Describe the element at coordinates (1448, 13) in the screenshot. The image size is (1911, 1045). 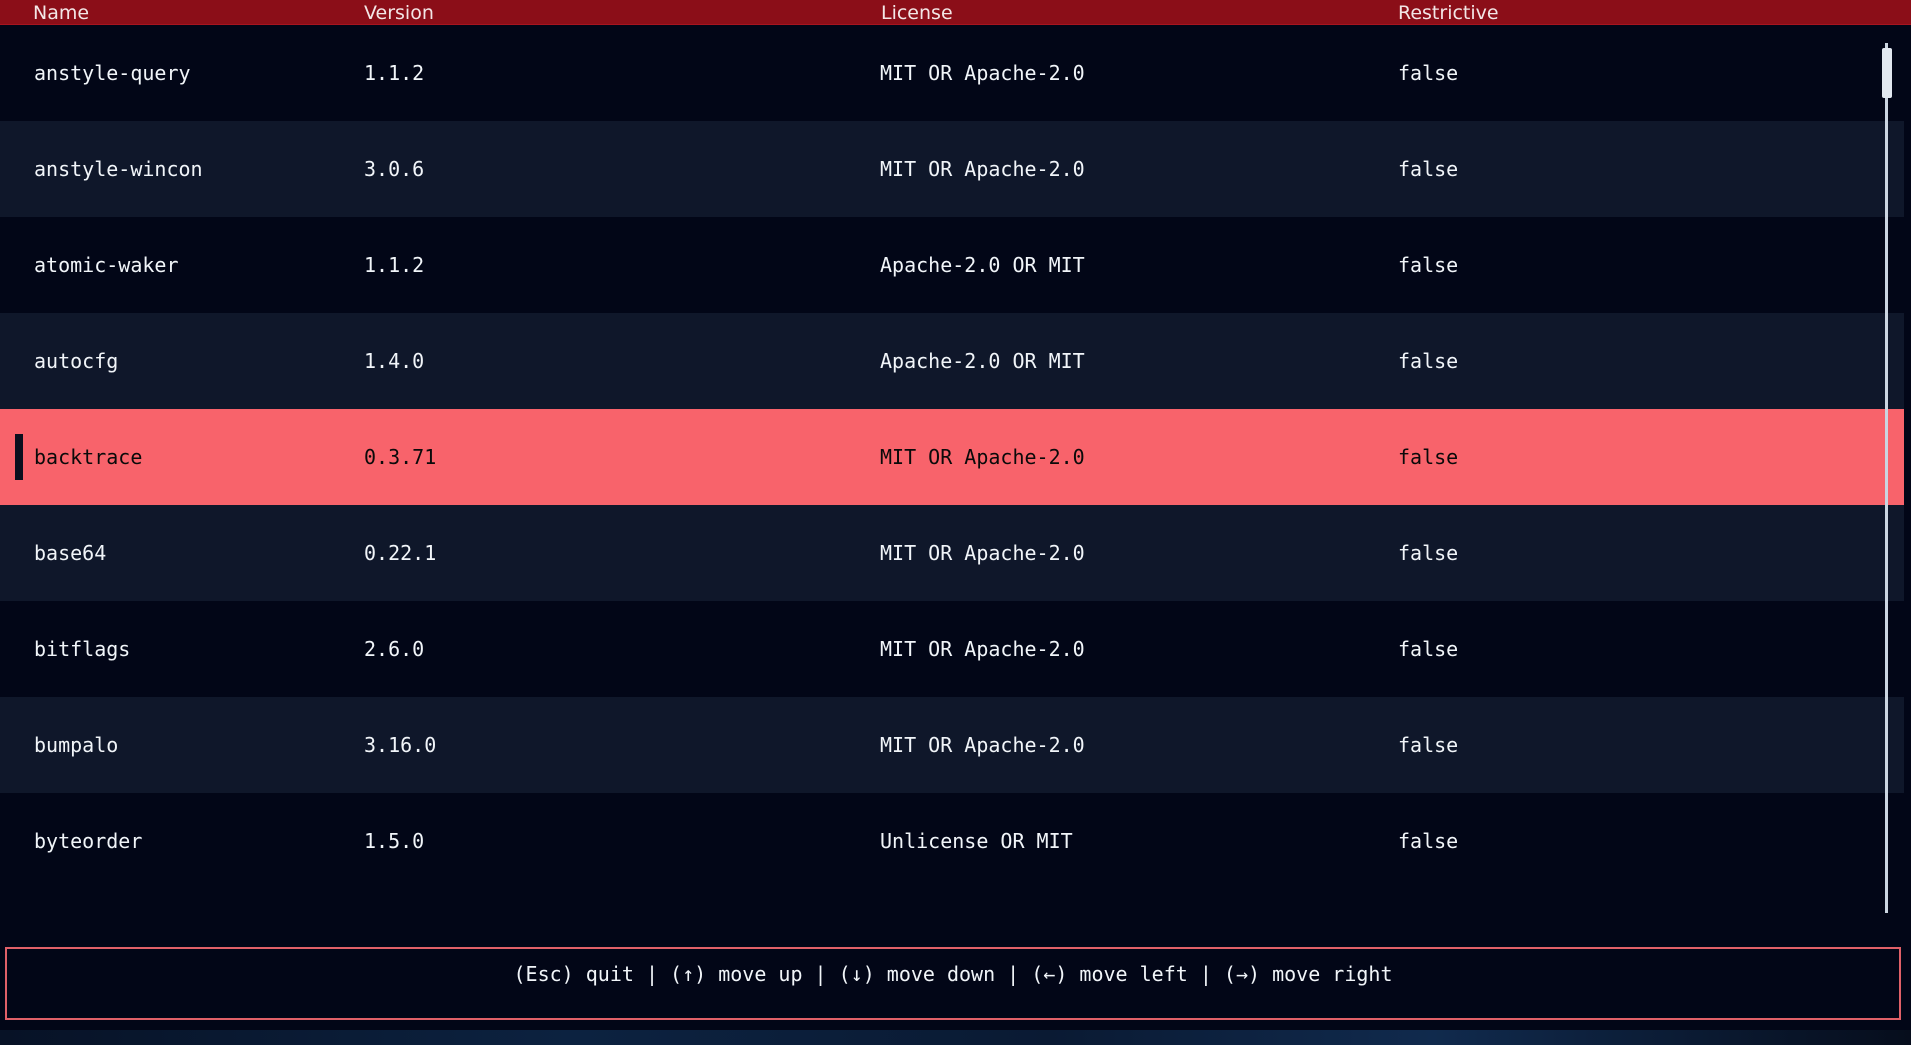
I see `header-restrictive: Restrictive` at that location.